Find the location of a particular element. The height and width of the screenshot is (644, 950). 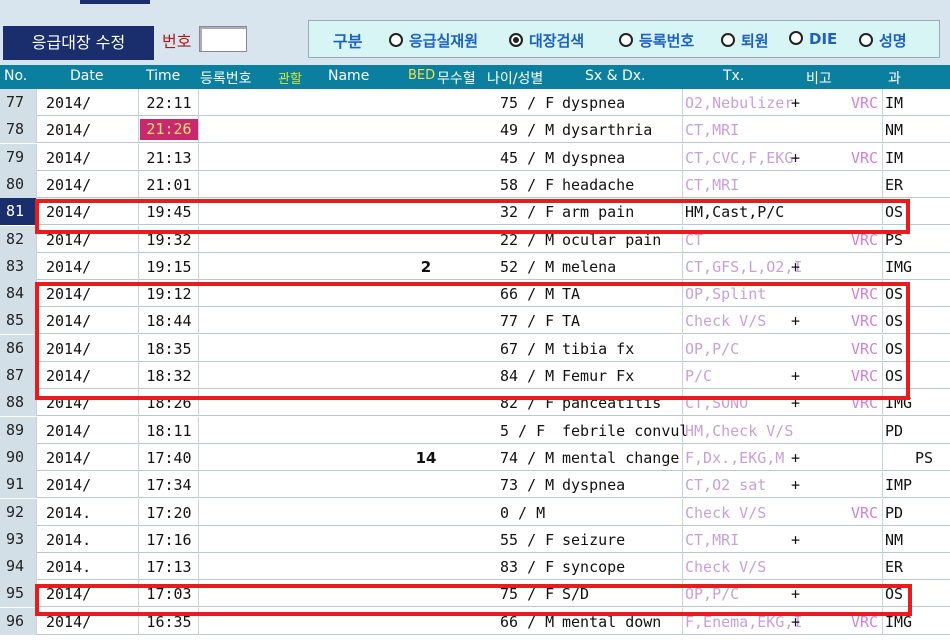

table-row: 78 2014/21:26 49 / M dysarthria CT,MRI NM is located at coordinates (475, 130).